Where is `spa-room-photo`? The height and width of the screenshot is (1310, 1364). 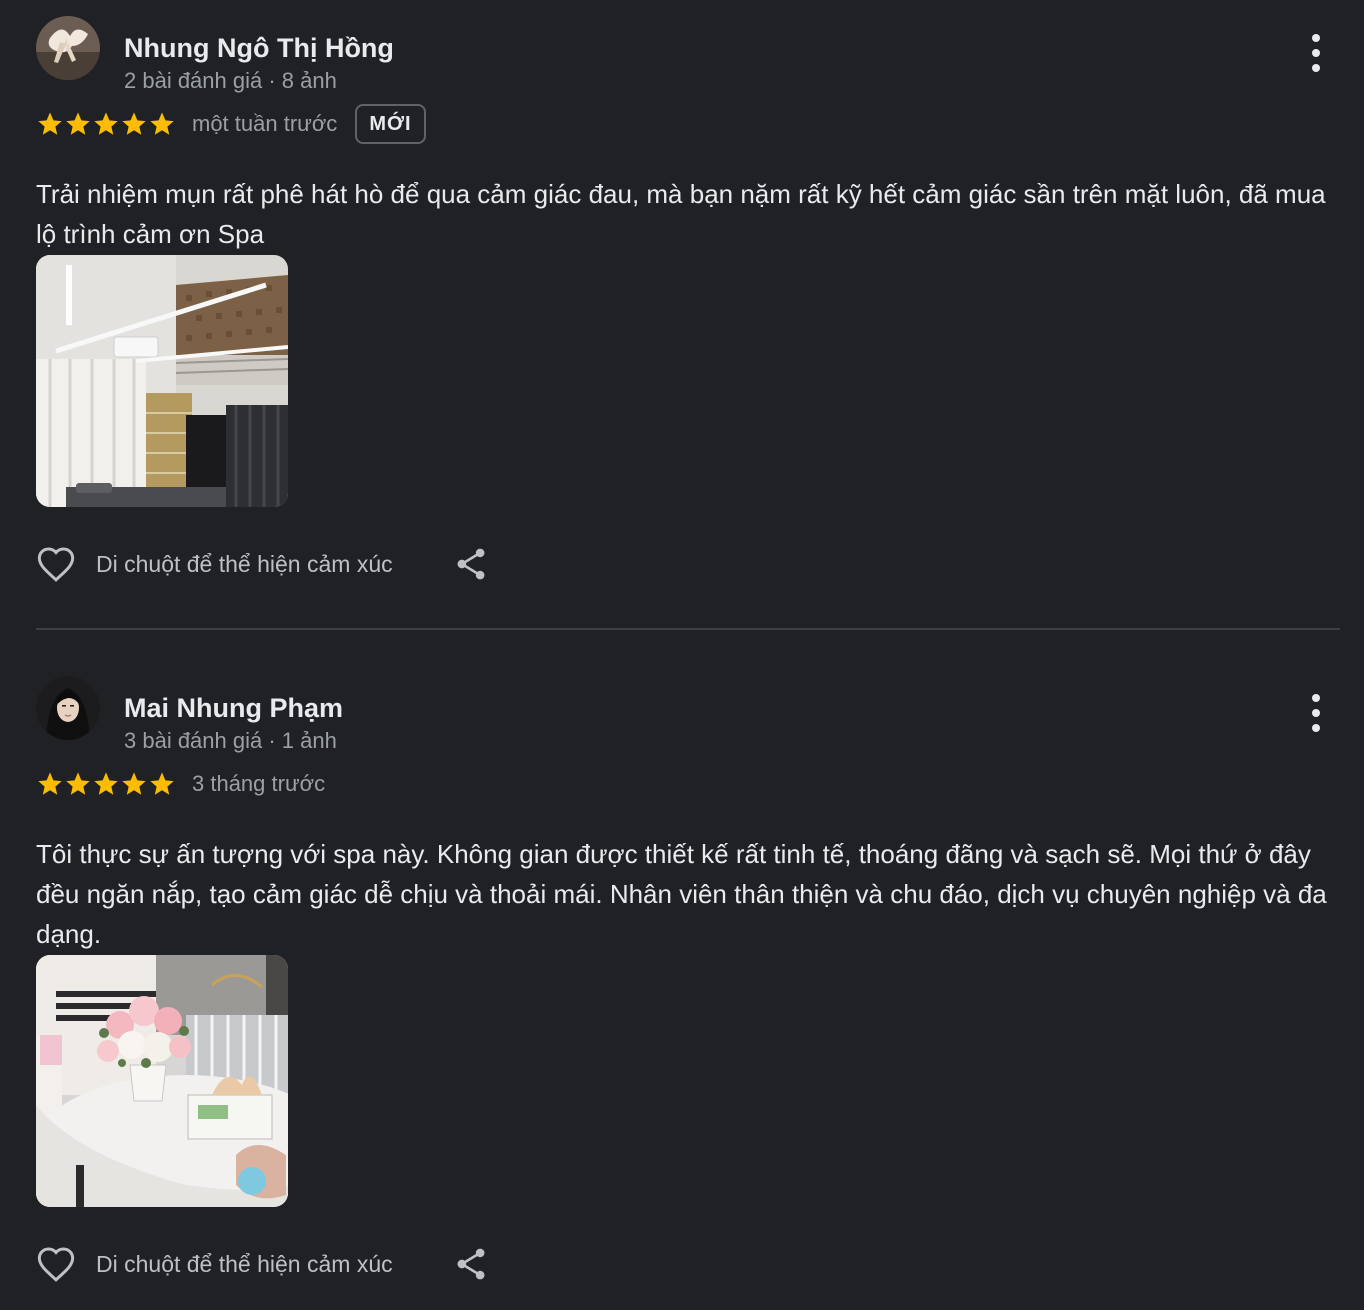 spa-room-photo is located at coordinates (162, 381).